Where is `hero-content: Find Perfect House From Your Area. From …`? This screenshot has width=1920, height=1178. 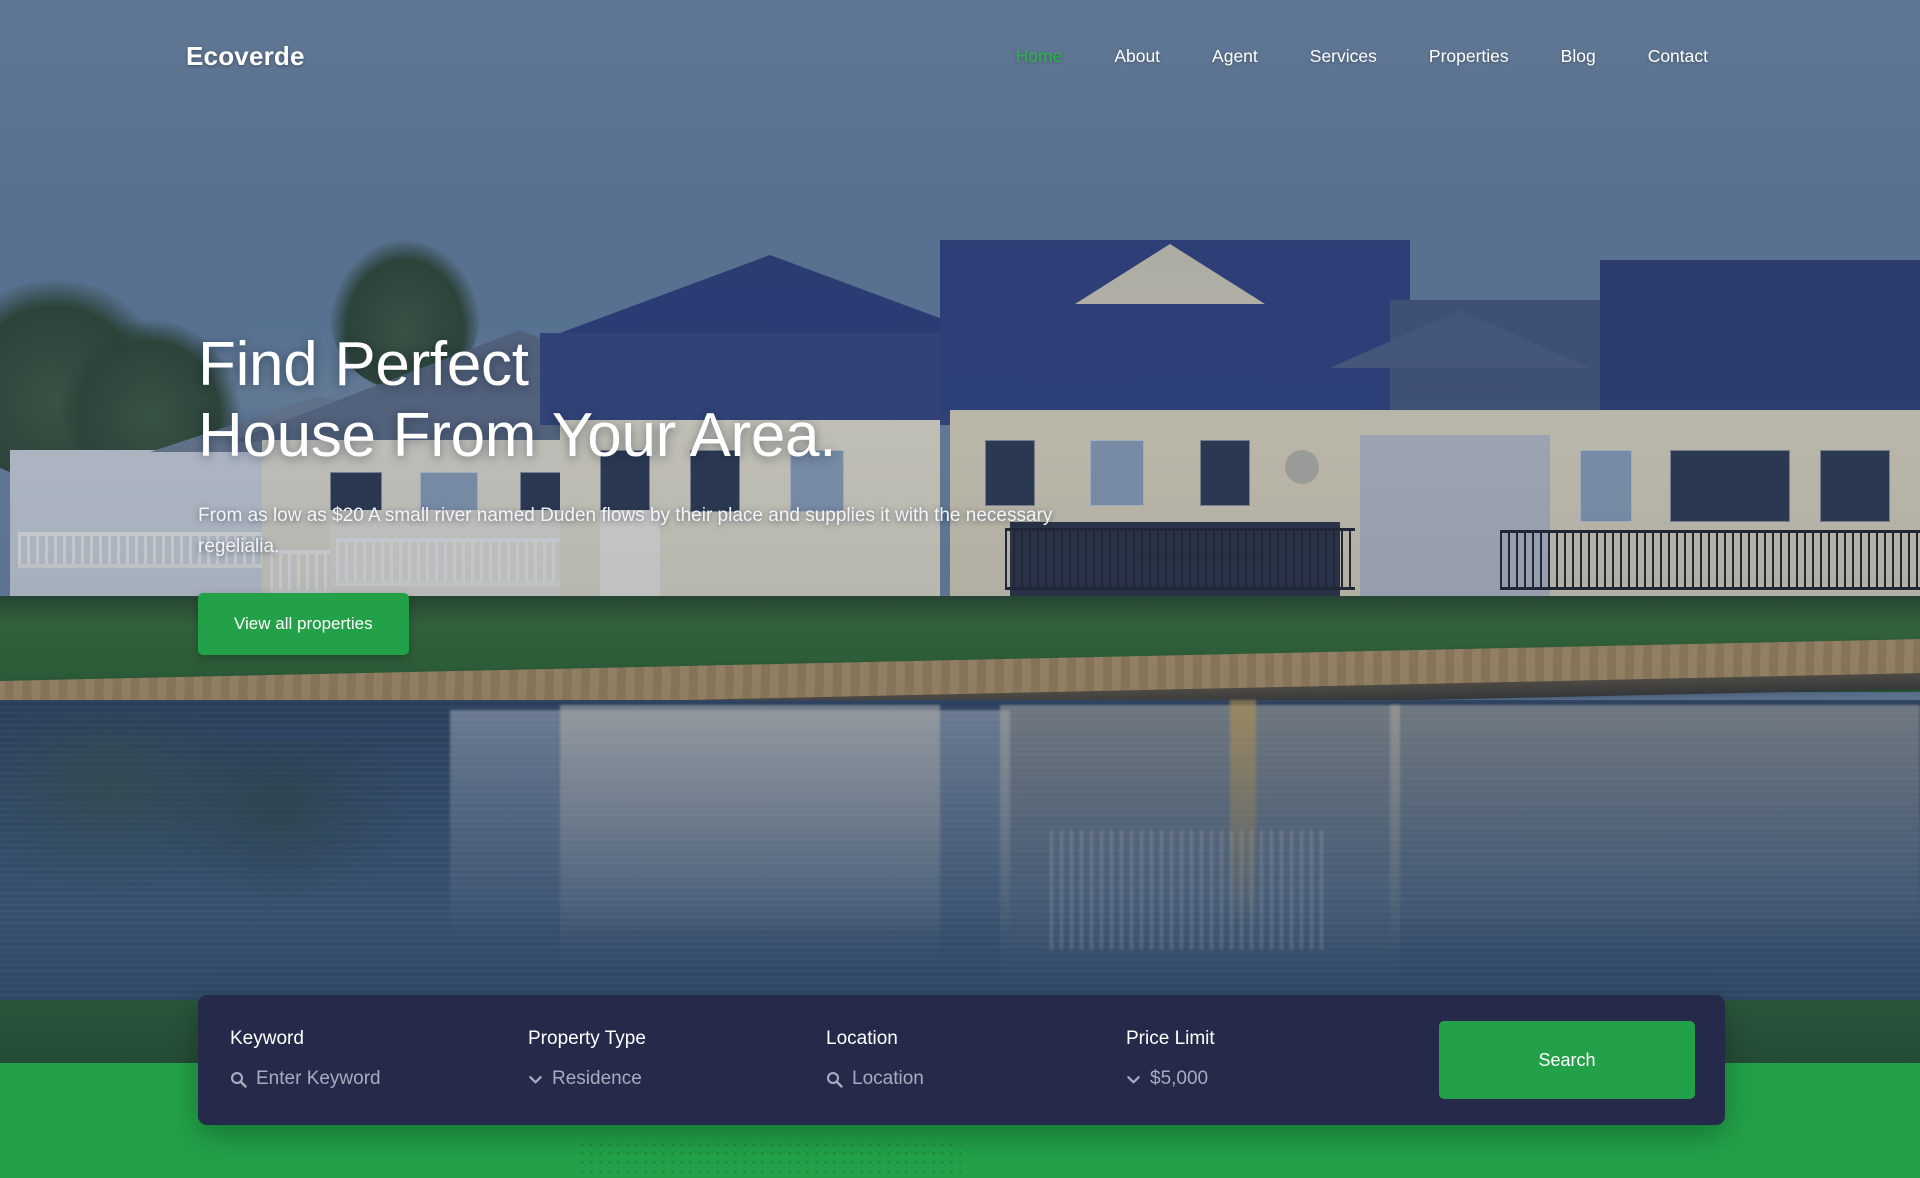
hero-content: Find Perfect House From Your Area. From … is located at coordinates (703, 492).